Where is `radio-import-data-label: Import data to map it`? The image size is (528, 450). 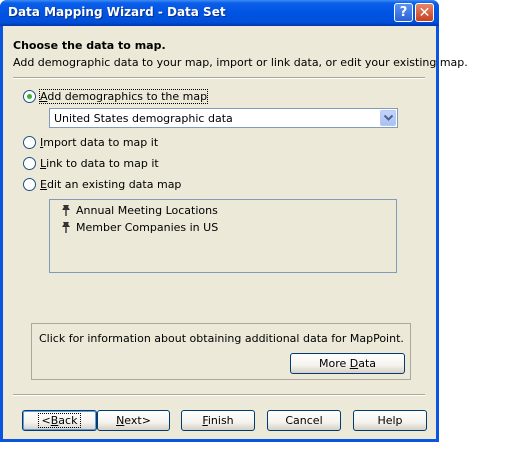 radio-import-data-label: Import data to map it is located at coordinates (99, 142).